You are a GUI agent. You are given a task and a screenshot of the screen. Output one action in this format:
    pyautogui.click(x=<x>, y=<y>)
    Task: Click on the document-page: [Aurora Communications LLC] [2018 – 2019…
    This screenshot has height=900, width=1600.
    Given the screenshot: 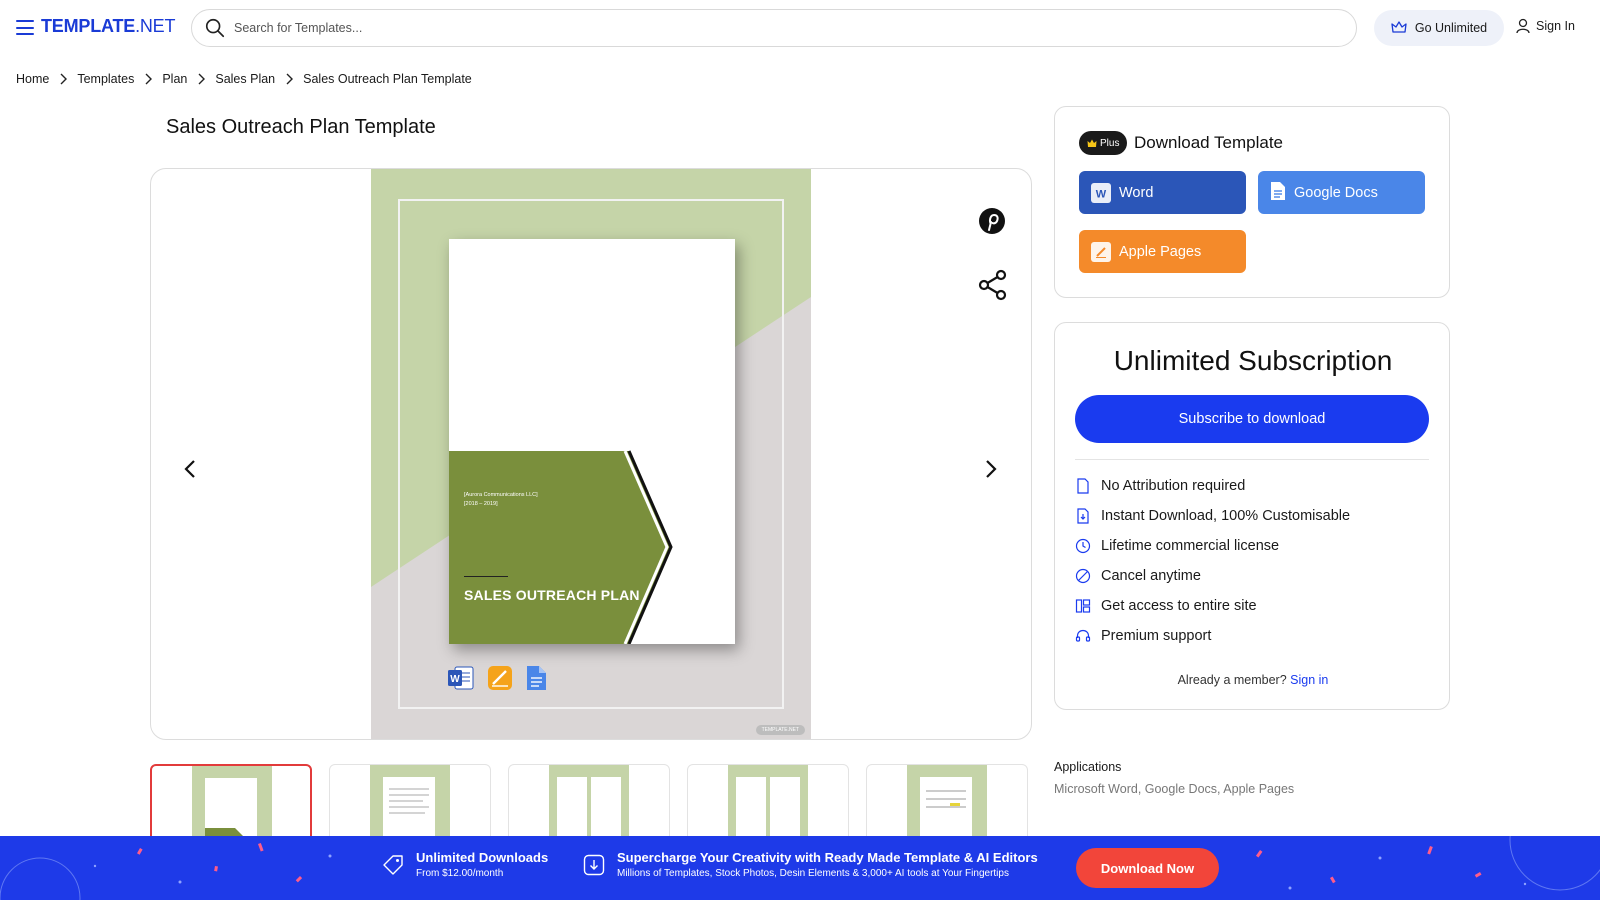 What is the action you would take?
    pyautogui.click(x=592, y=441)
    